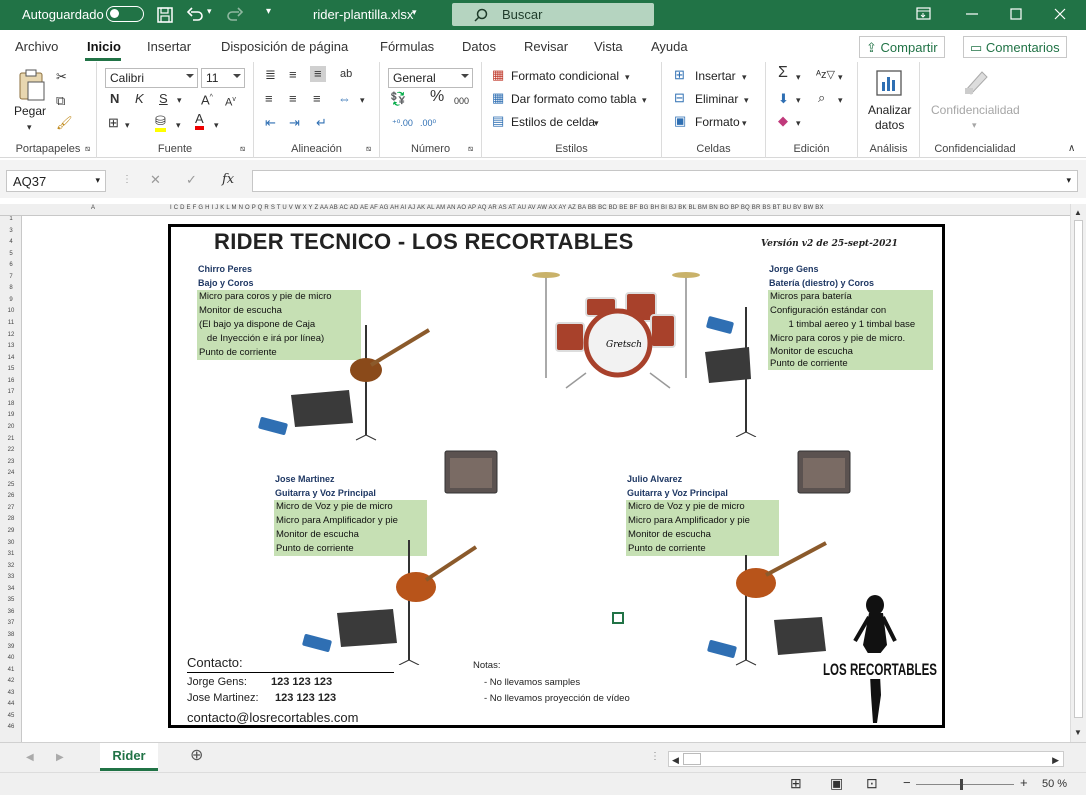 The image size is (1086, 795). I want to click on cut-icon: ✂, so click(61, 77).